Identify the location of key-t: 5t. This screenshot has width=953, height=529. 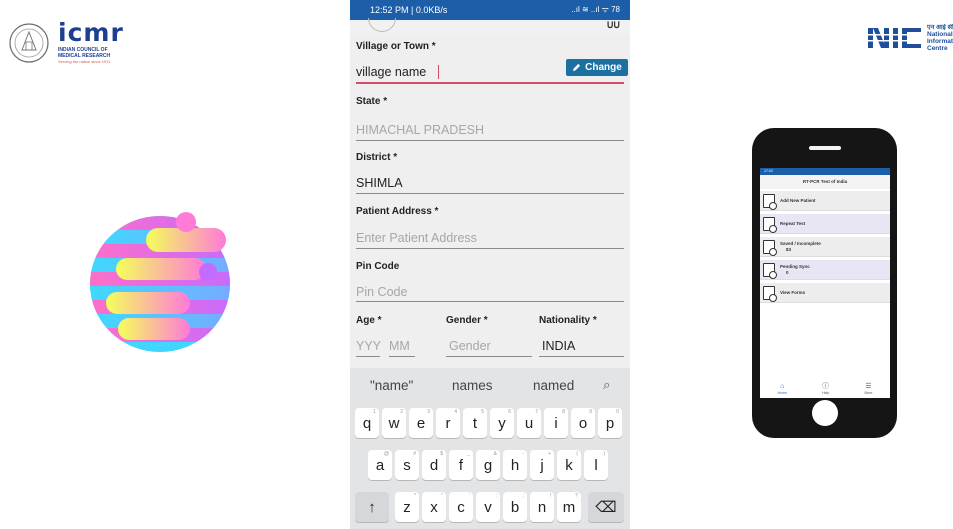
(475, 423).